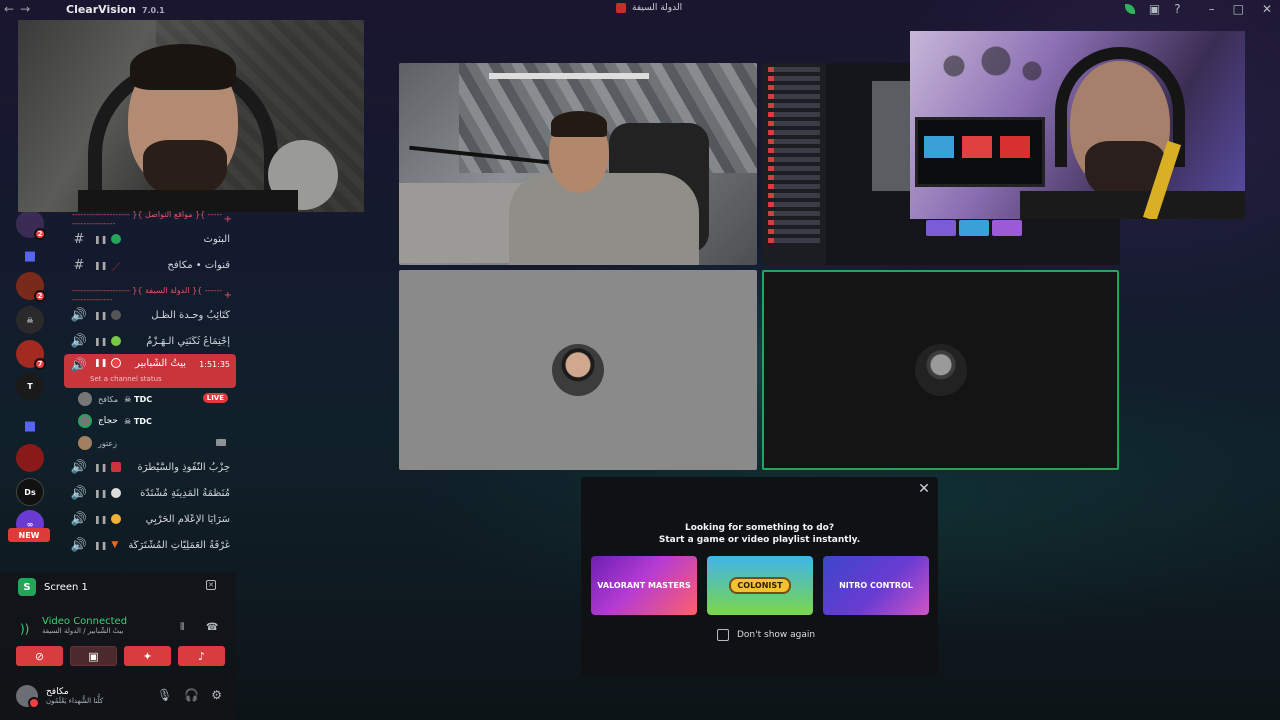  Describe the element at coordinates (150, 265) in the screenshot. I see `text-channel-channels: # ❚❚ ／ قنوات • مكافح` at that location.